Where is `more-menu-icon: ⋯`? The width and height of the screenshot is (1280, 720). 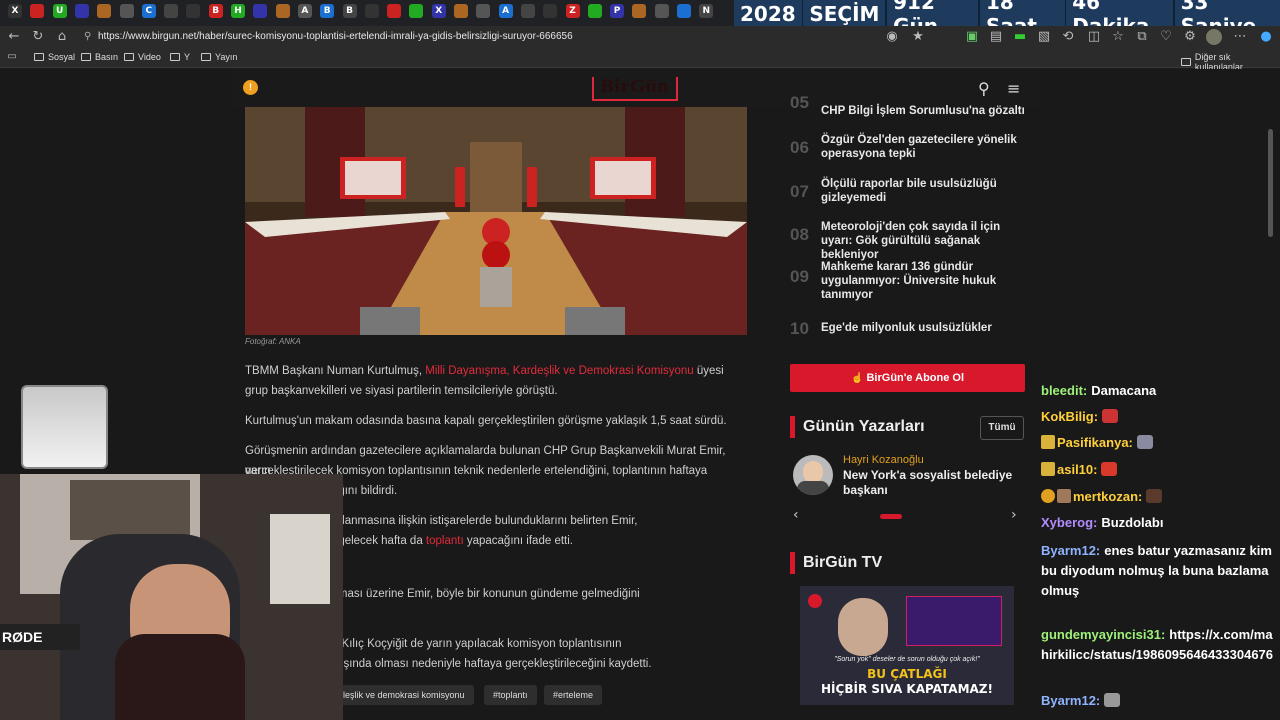 more-menu-icon: ⋯ is located at coordinates (1240, 37).